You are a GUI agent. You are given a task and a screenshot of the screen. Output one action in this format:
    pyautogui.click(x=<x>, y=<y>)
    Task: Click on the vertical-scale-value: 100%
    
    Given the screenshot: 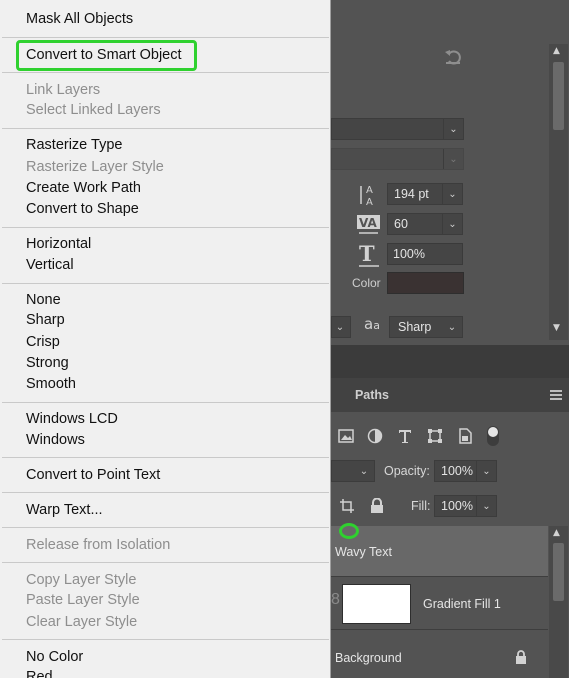 What is the action you would take?
    pyautogui.click(x=409, y=254)
    